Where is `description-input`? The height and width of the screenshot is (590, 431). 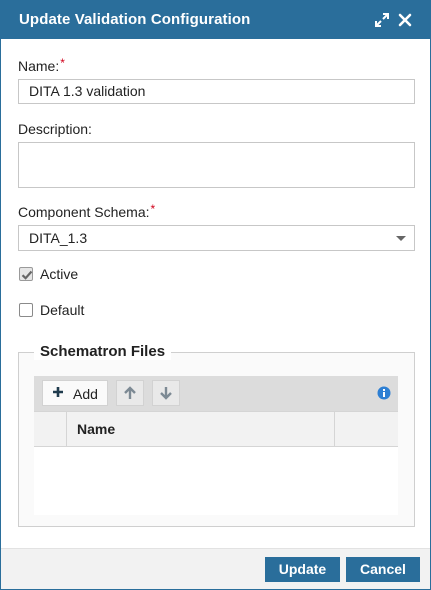 description-input is located at coordinates (216, 165).